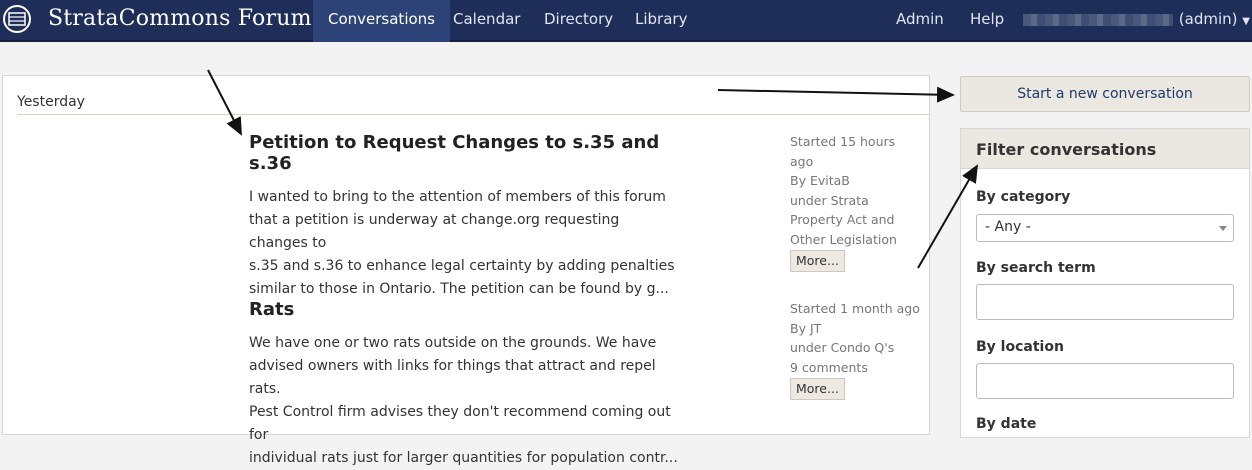  What do you see at coordinates (1105, 94) in the screenshot?
I see `start-conversation-button: Start a new conversation` at bounding box center [1105, 94].